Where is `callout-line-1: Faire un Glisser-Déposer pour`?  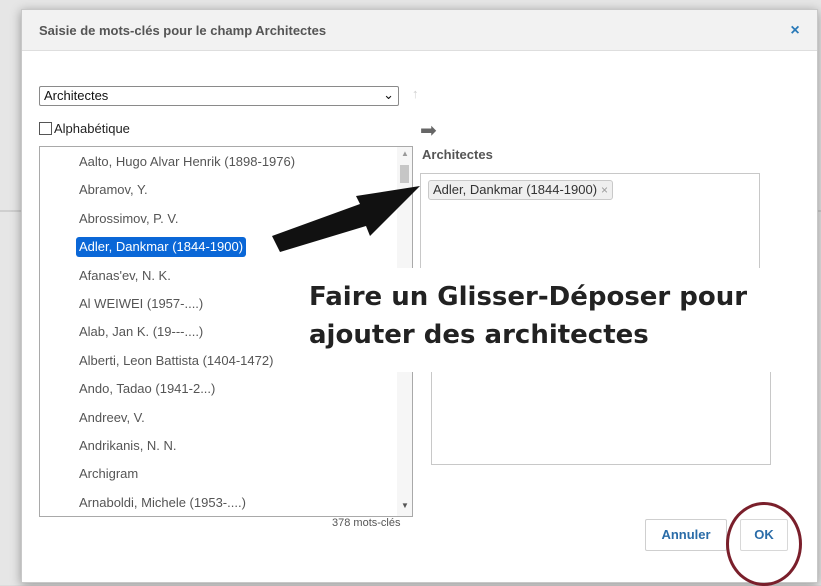
callout-line-1: Faire un Glisser-Déposer pour is located at coordinates (528, 297).